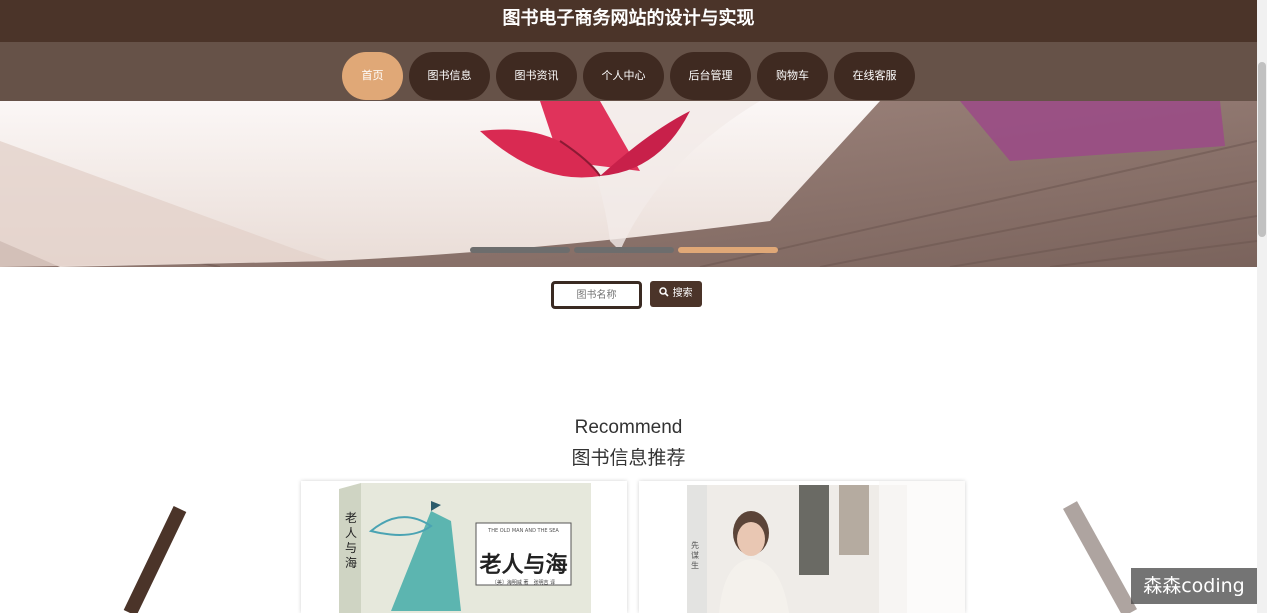  I want to click on book-cover-title: 老人与海, so click(523, 565).